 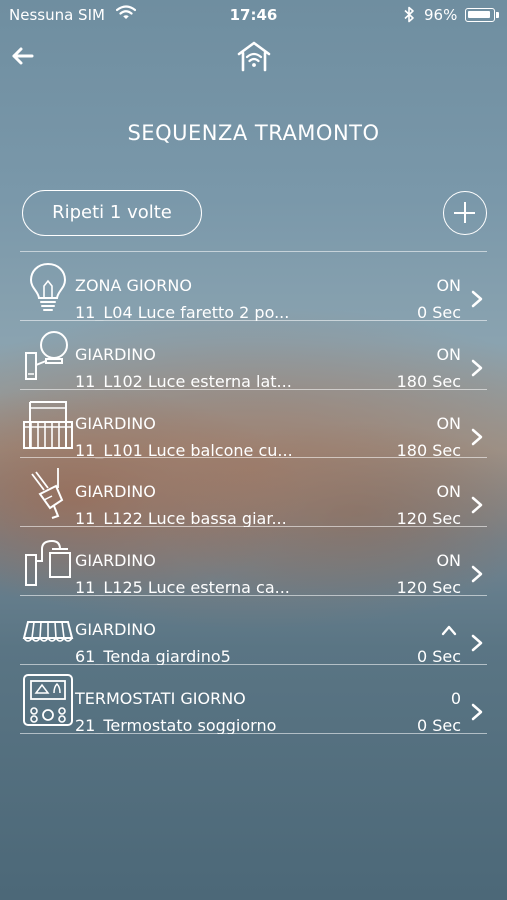 I want to click on wall-lamp-lantern-icon, so click(x=48, y=563).